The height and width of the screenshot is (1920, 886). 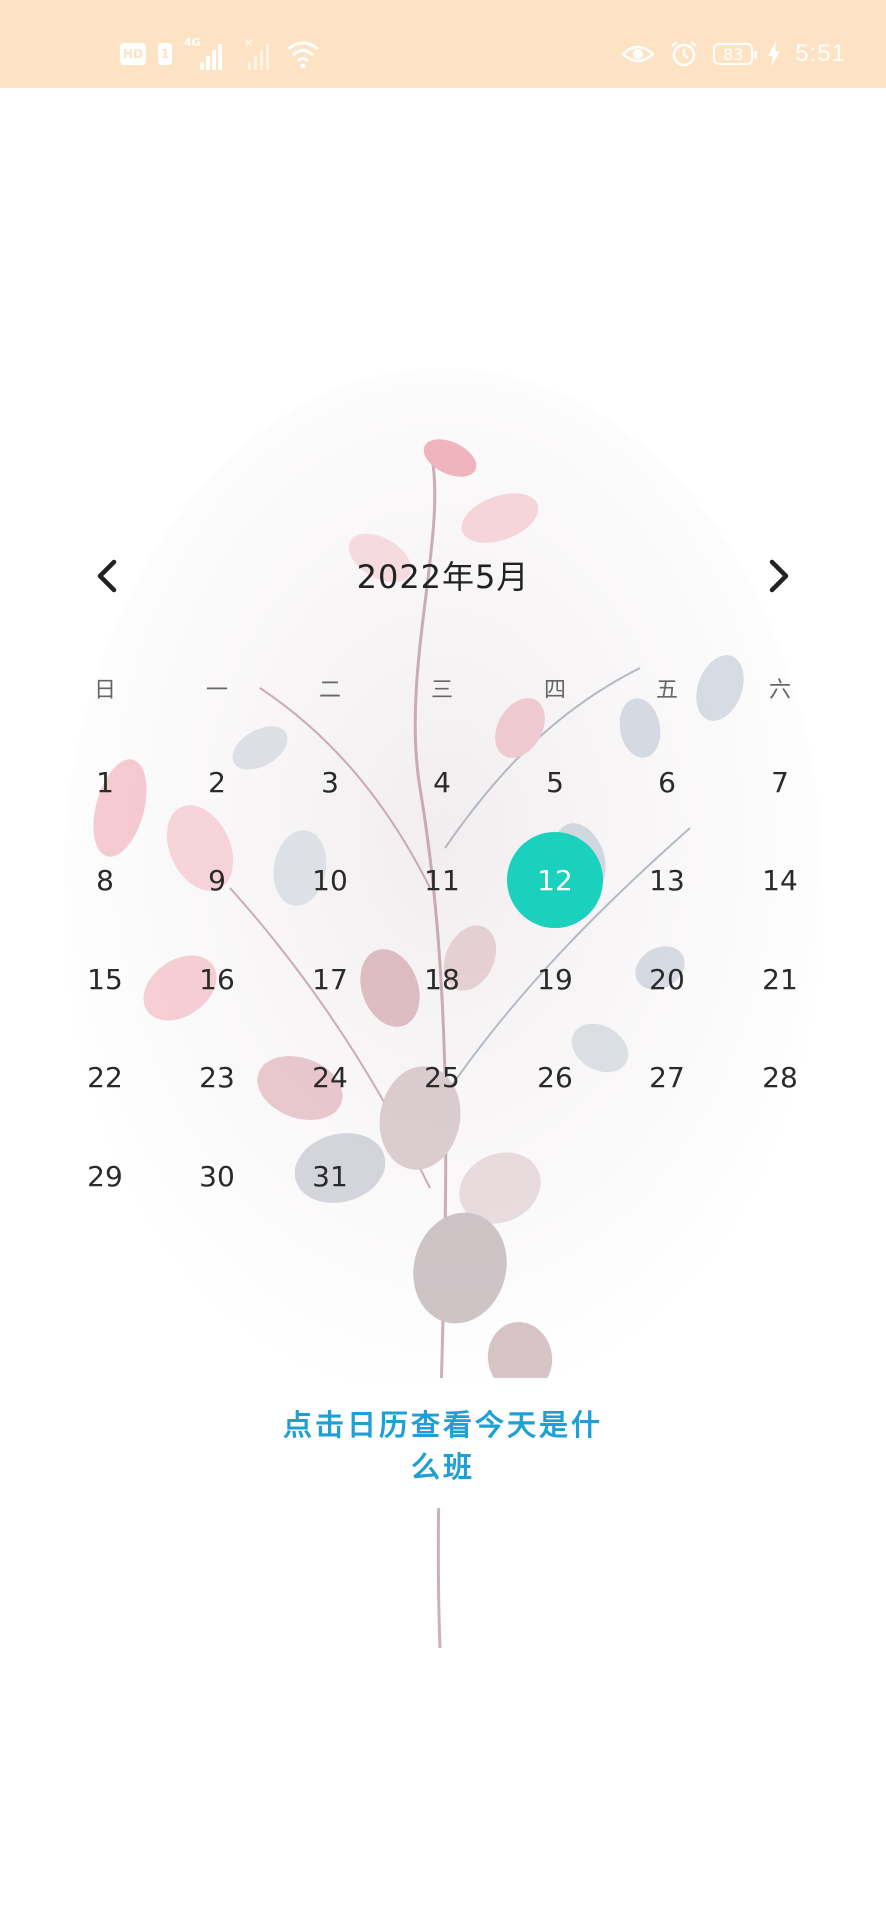 What do you see at coordinates (217, 880) in the screenshot?
I see `day-cell: 9` at bounding box center [217, 880].